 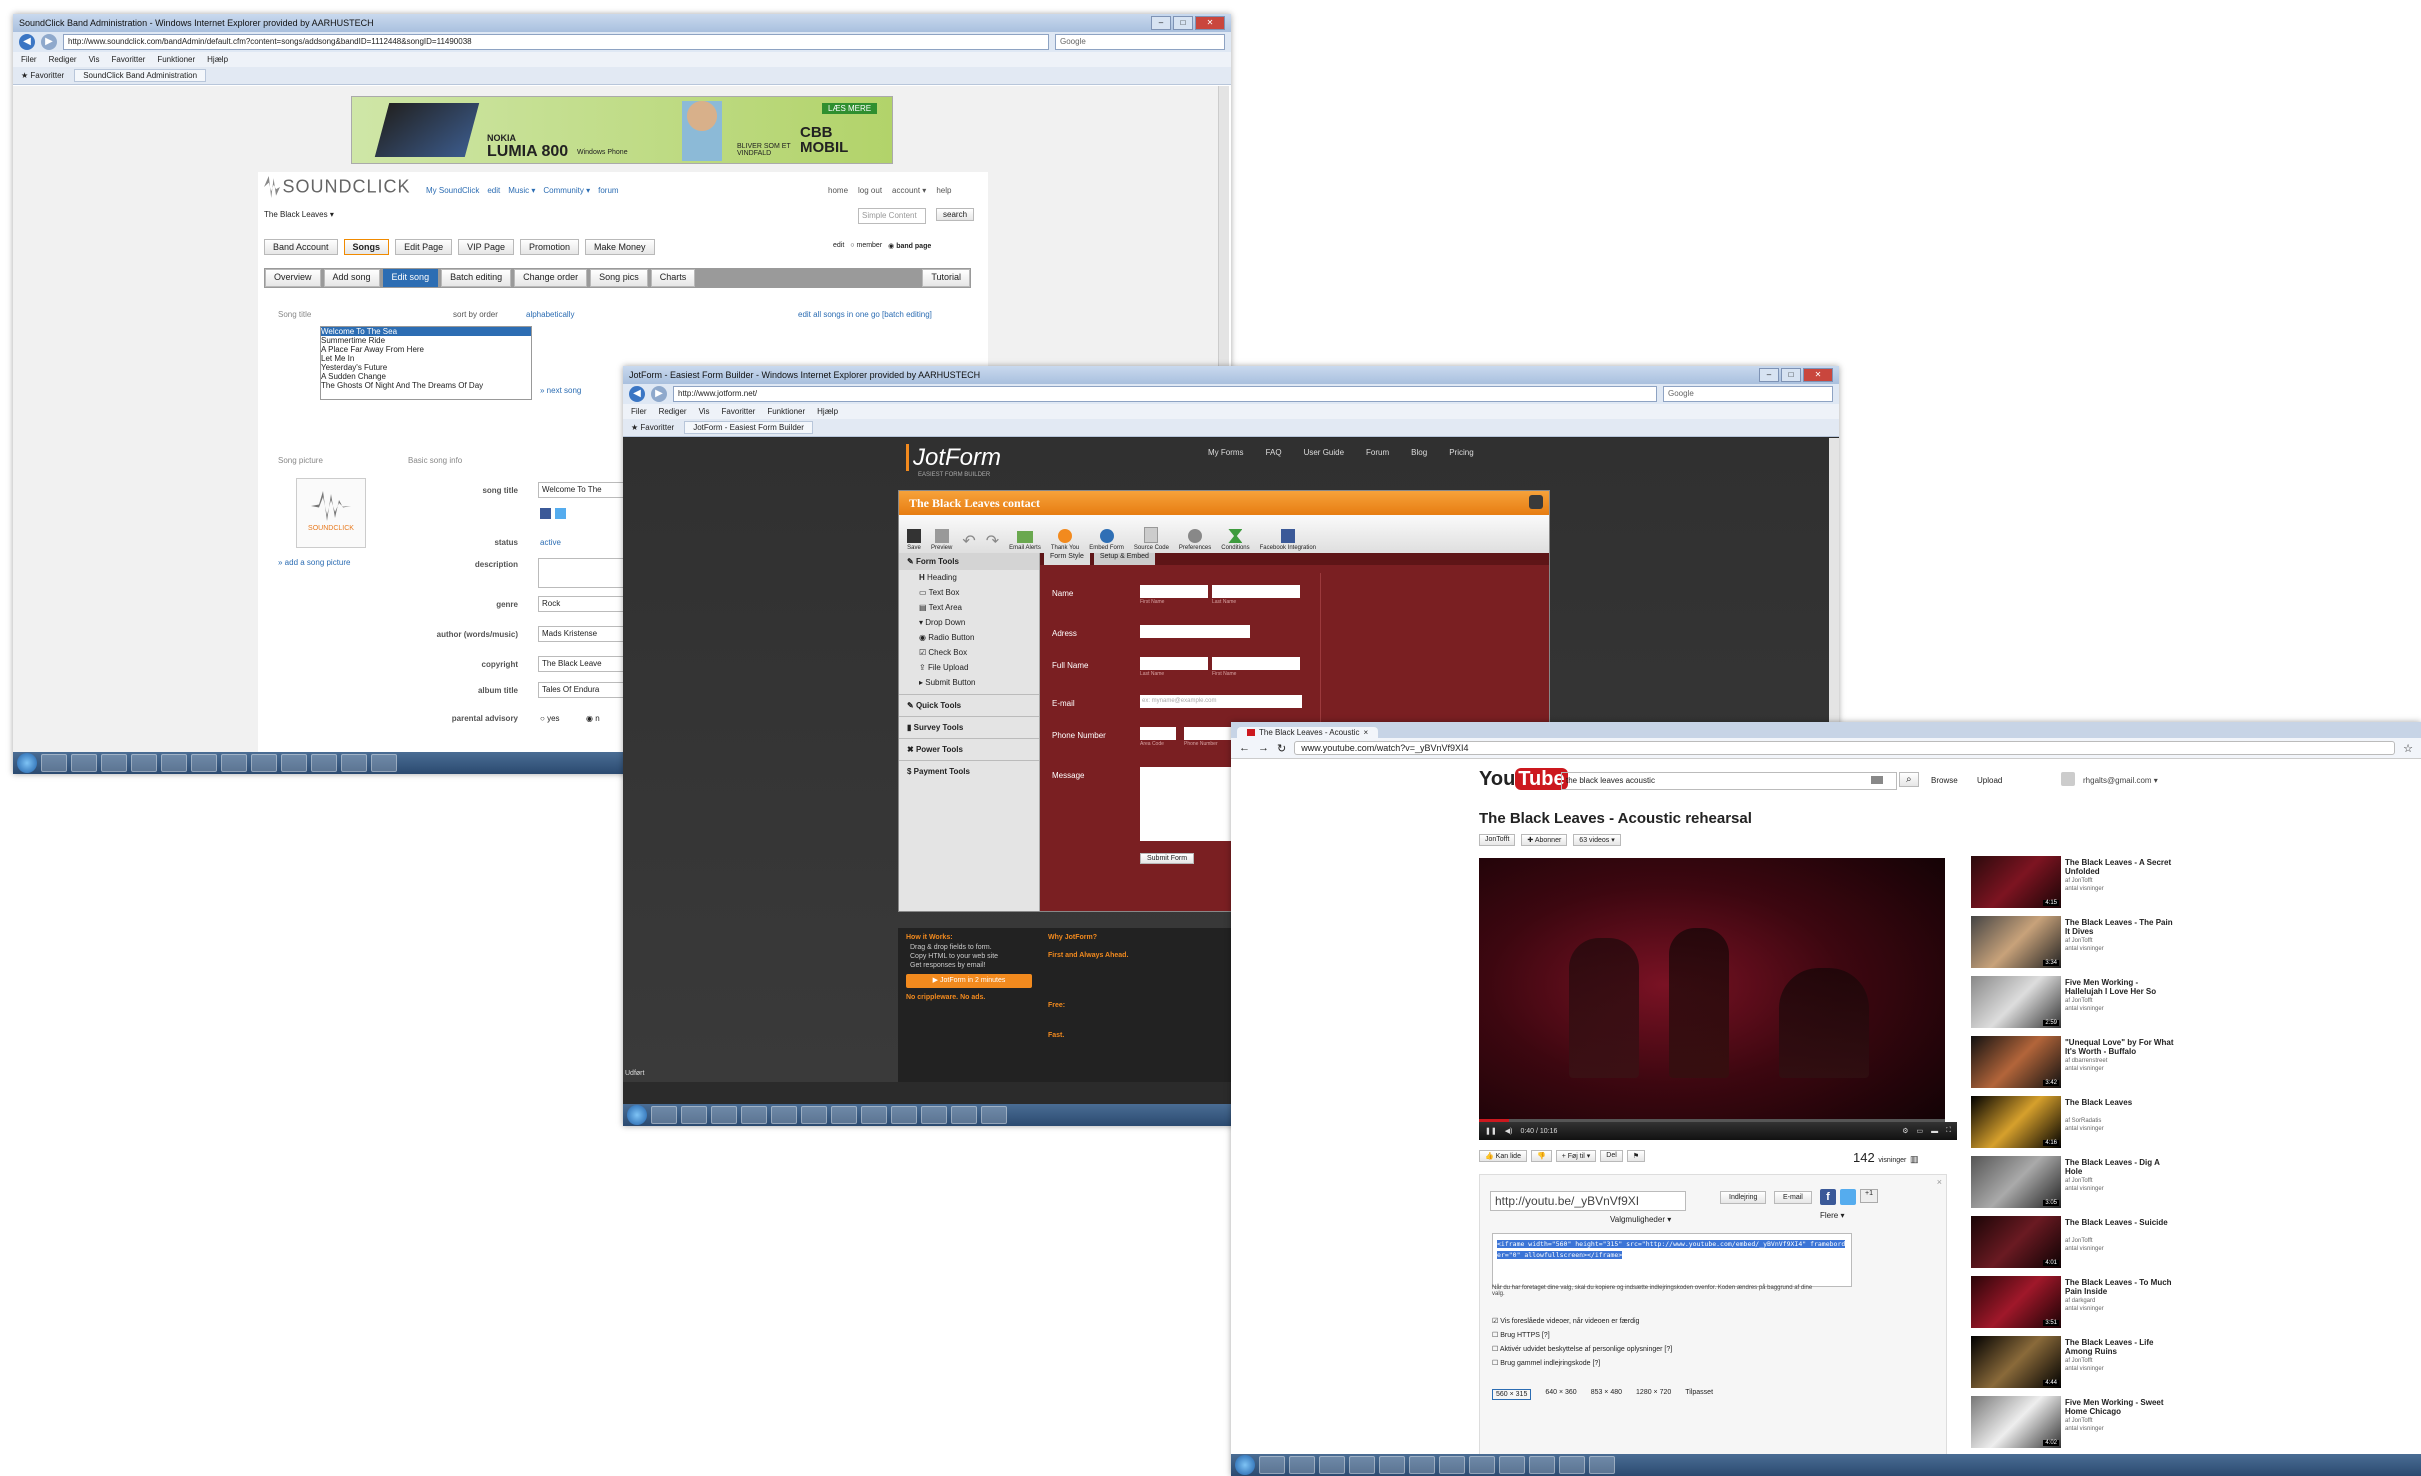 What do you see at coordinates (1523, 779) in the screenshot?
I see `youtube-logo: You Tube` at bounding box center [1523, 779].